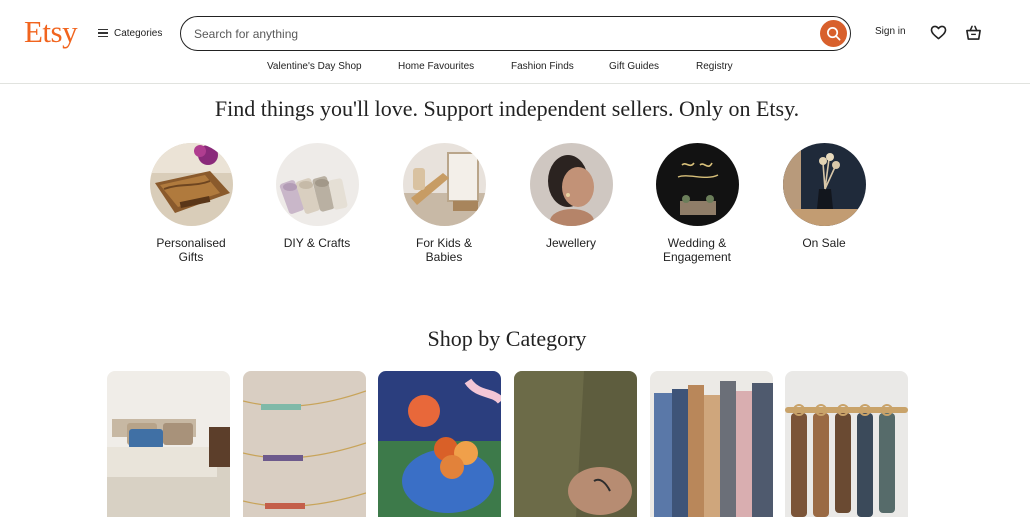 Image resolution: width=1030 pixels, height=532 pixels. What do you see at coordinates (314, 66) in the screenshot?
I see `subnav-item-valentines-day-shop: Valentine's Day Shop` at bounding box center [314, 66].